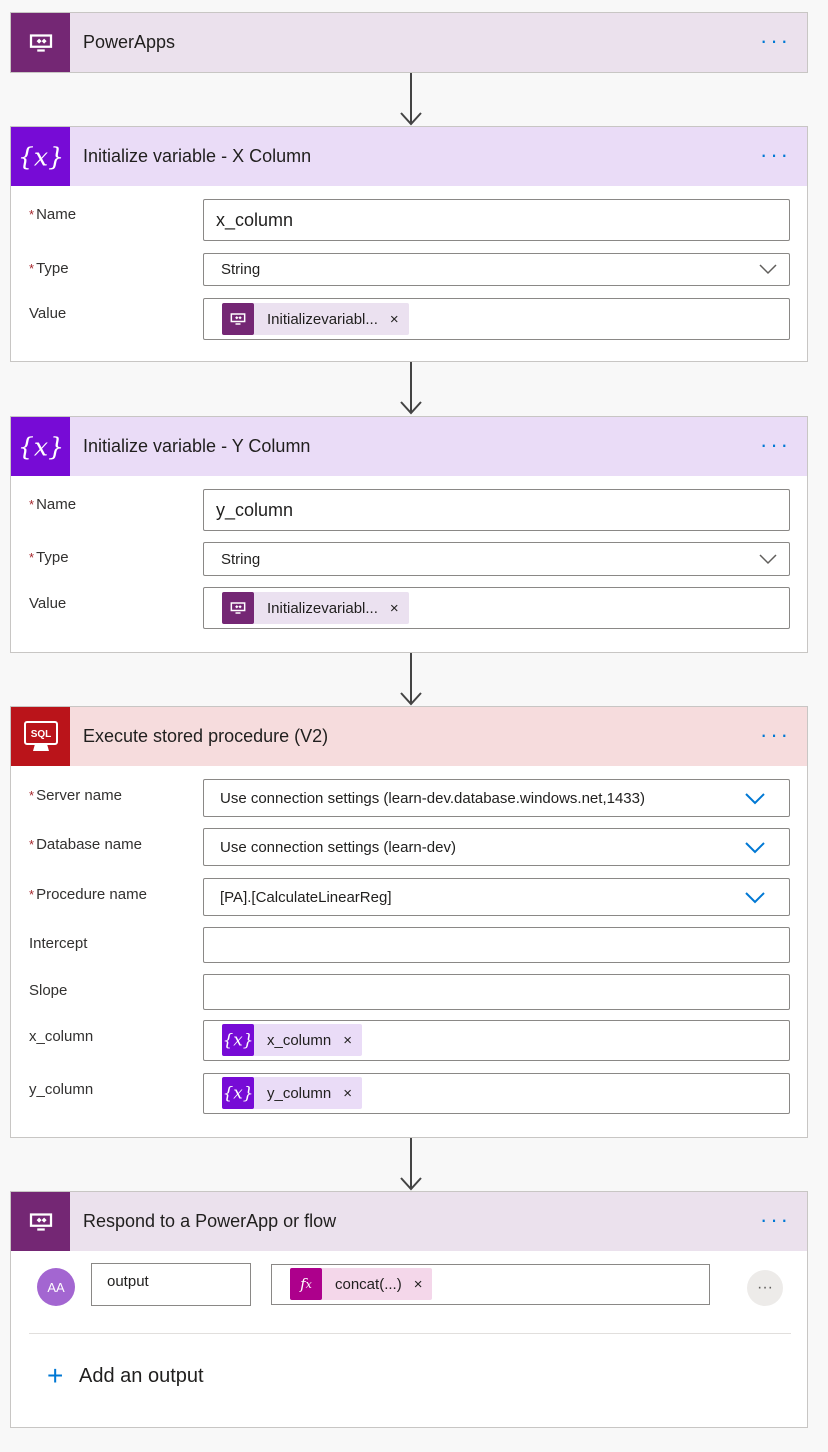  What do you see at coordinates (292, 1040) in the screenshot?
I see `variable-token: x_column ×` at bounding box center [292, 1040].